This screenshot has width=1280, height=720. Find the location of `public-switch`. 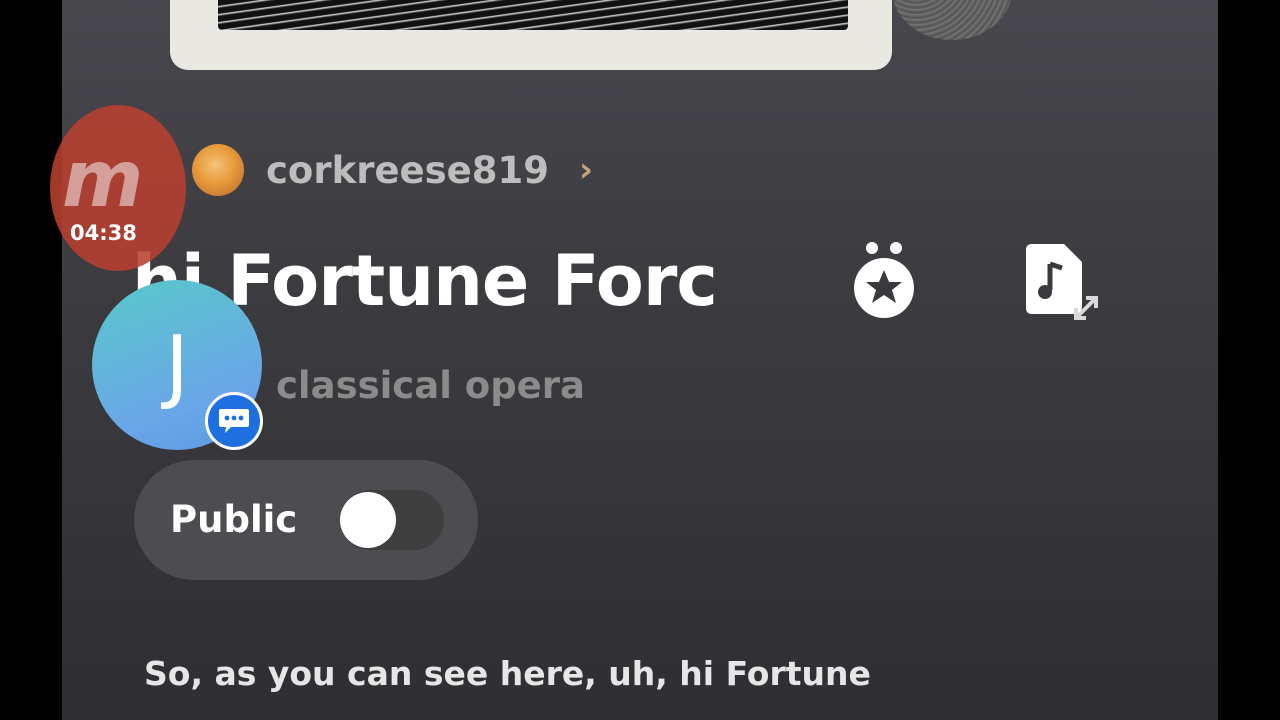

public-switch is located at coordinates (392, 520).